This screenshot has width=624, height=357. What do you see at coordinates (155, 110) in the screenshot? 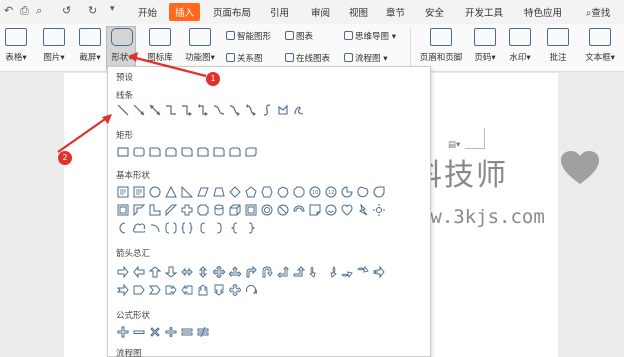
I see `double-arrow-line-shape` at bounding box center [155, 110].